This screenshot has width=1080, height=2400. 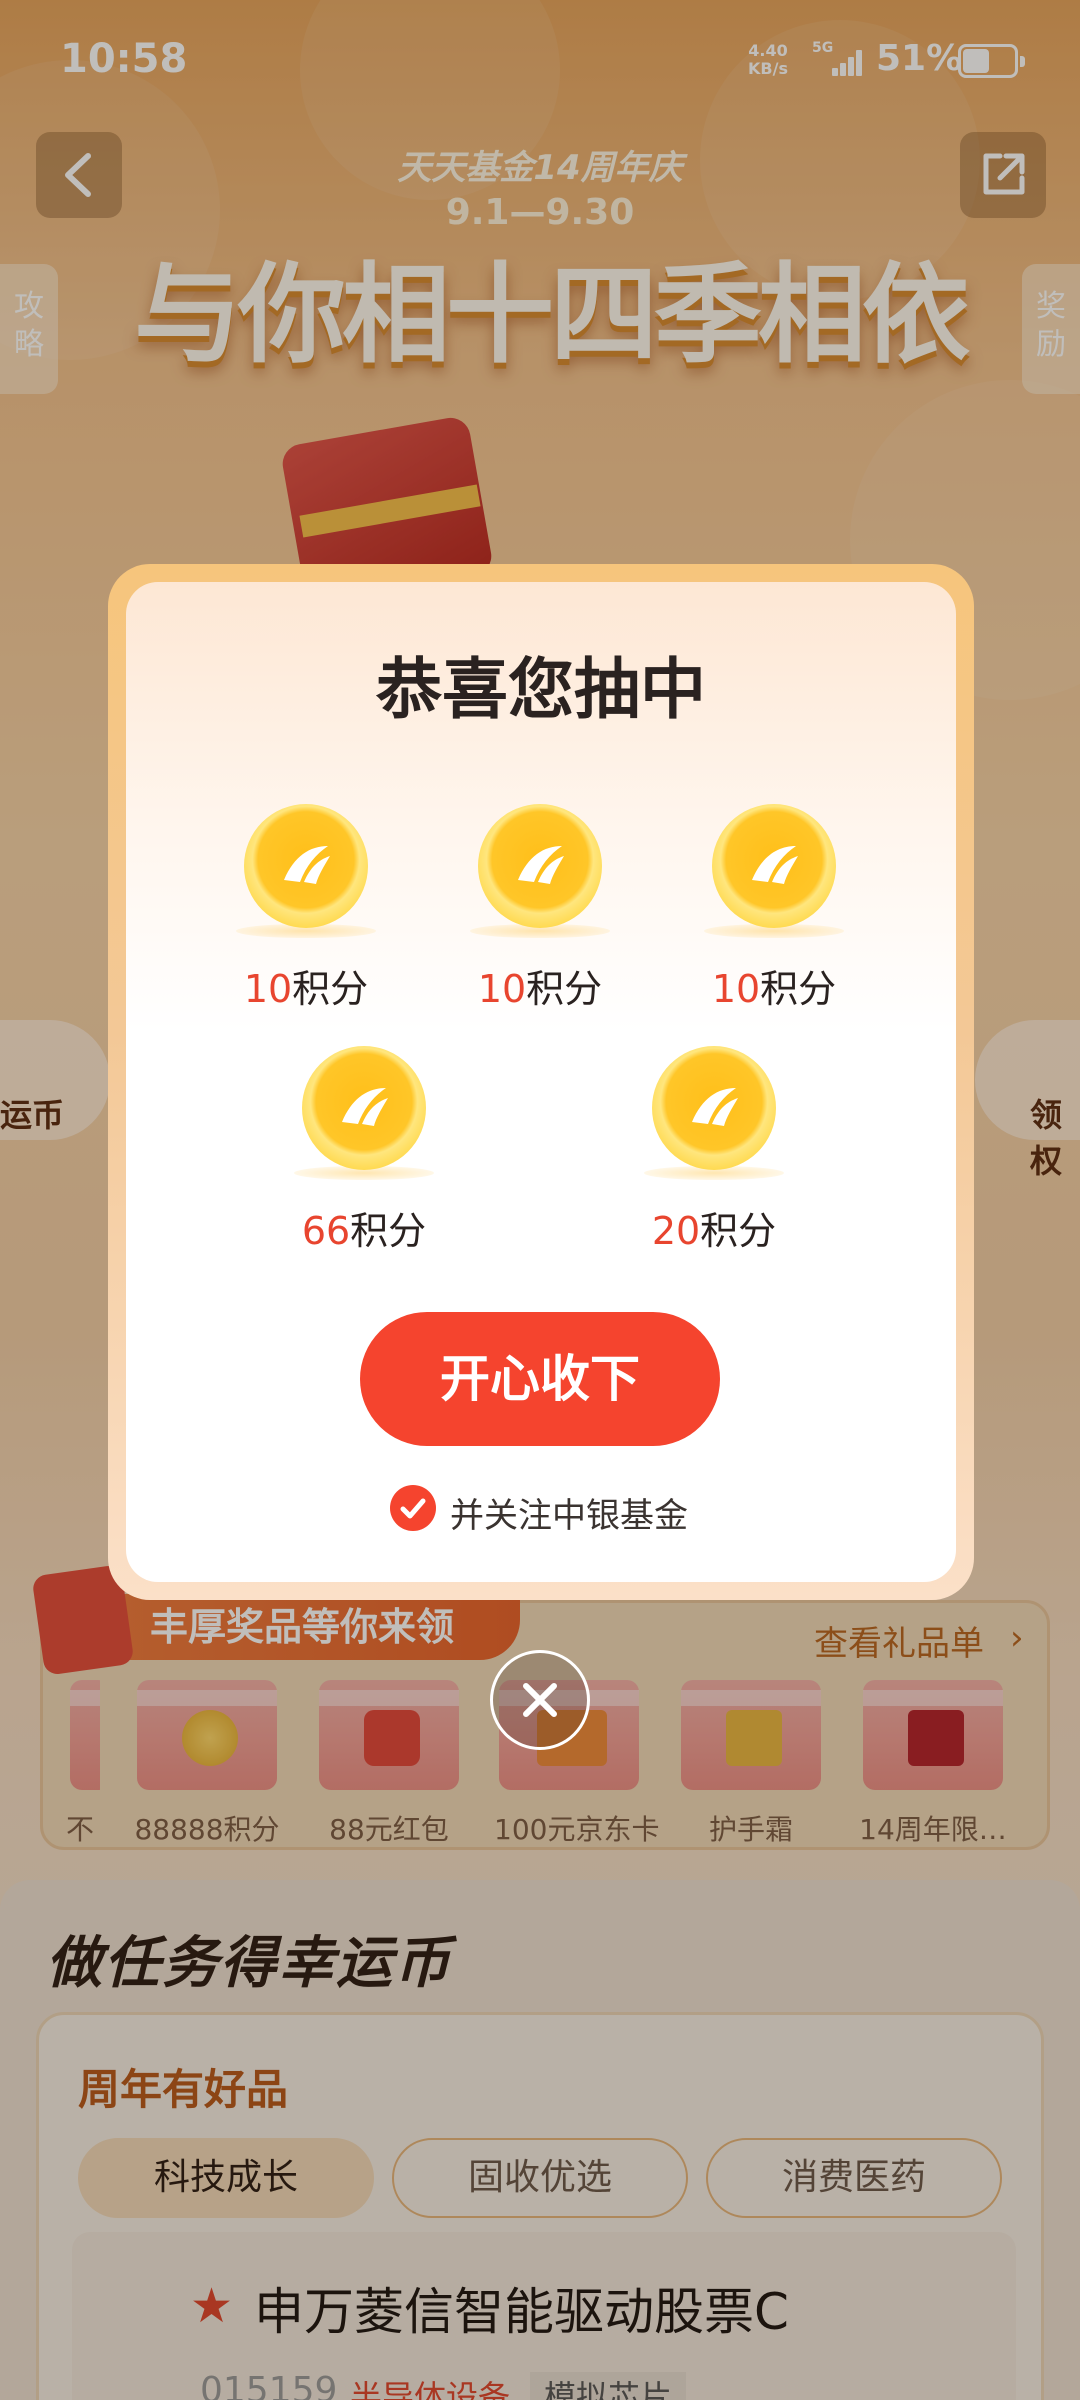 I want to click on reward-item: 20积分, so click(x=714, y=1150).